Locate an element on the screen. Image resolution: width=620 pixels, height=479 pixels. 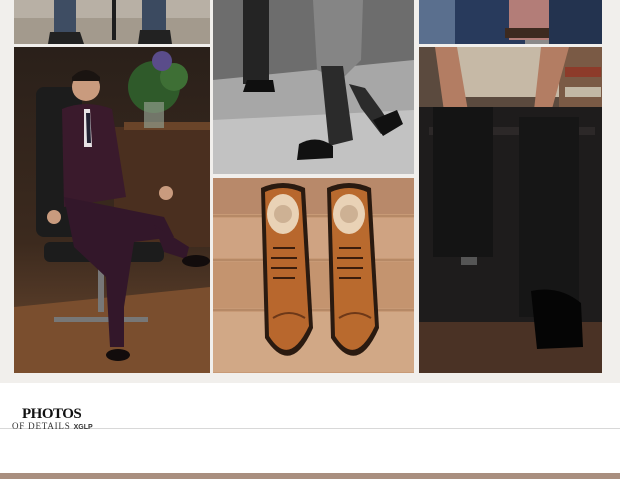
umbrella-legs-photo is located at coordinates (112, 22).